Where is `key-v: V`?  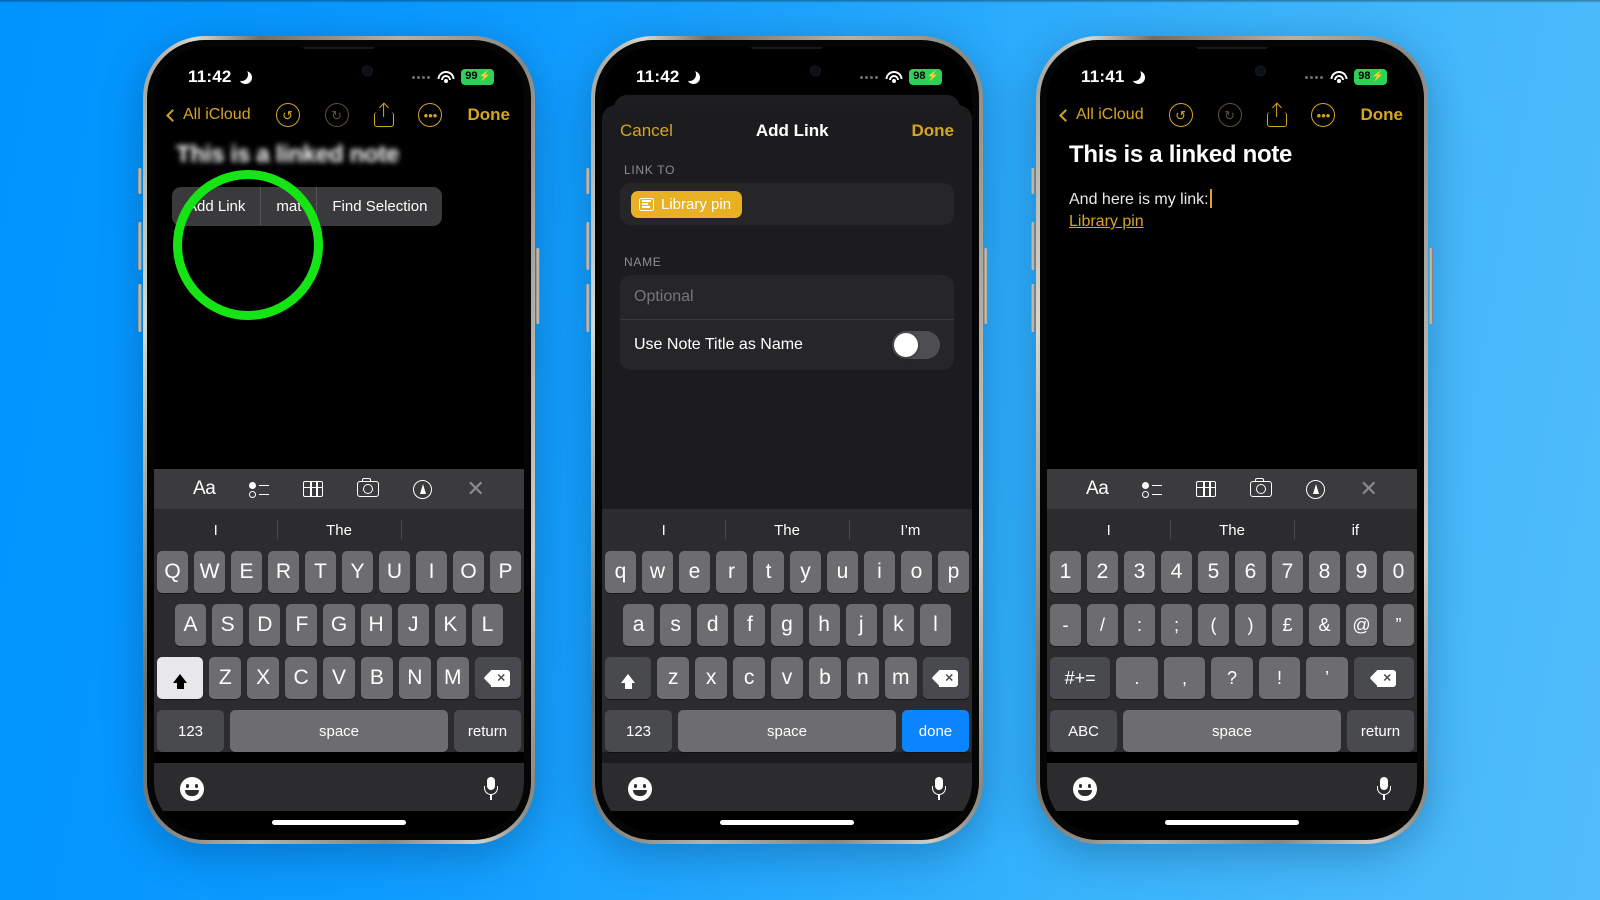 key-v: V is located at coordinates (339, 678).